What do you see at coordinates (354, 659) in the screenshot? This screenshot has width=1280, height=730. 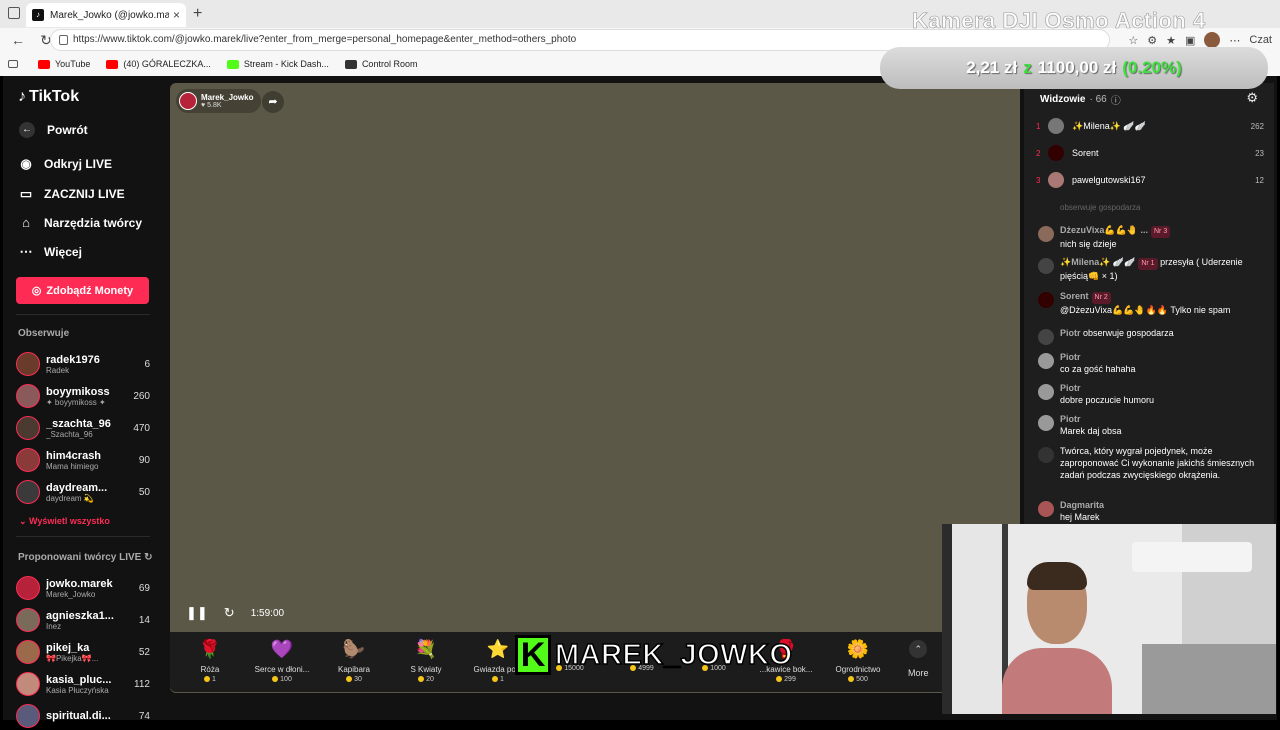 I see `gift-item: 🦫 Kapibara 30` at bounding box center [354, 659].